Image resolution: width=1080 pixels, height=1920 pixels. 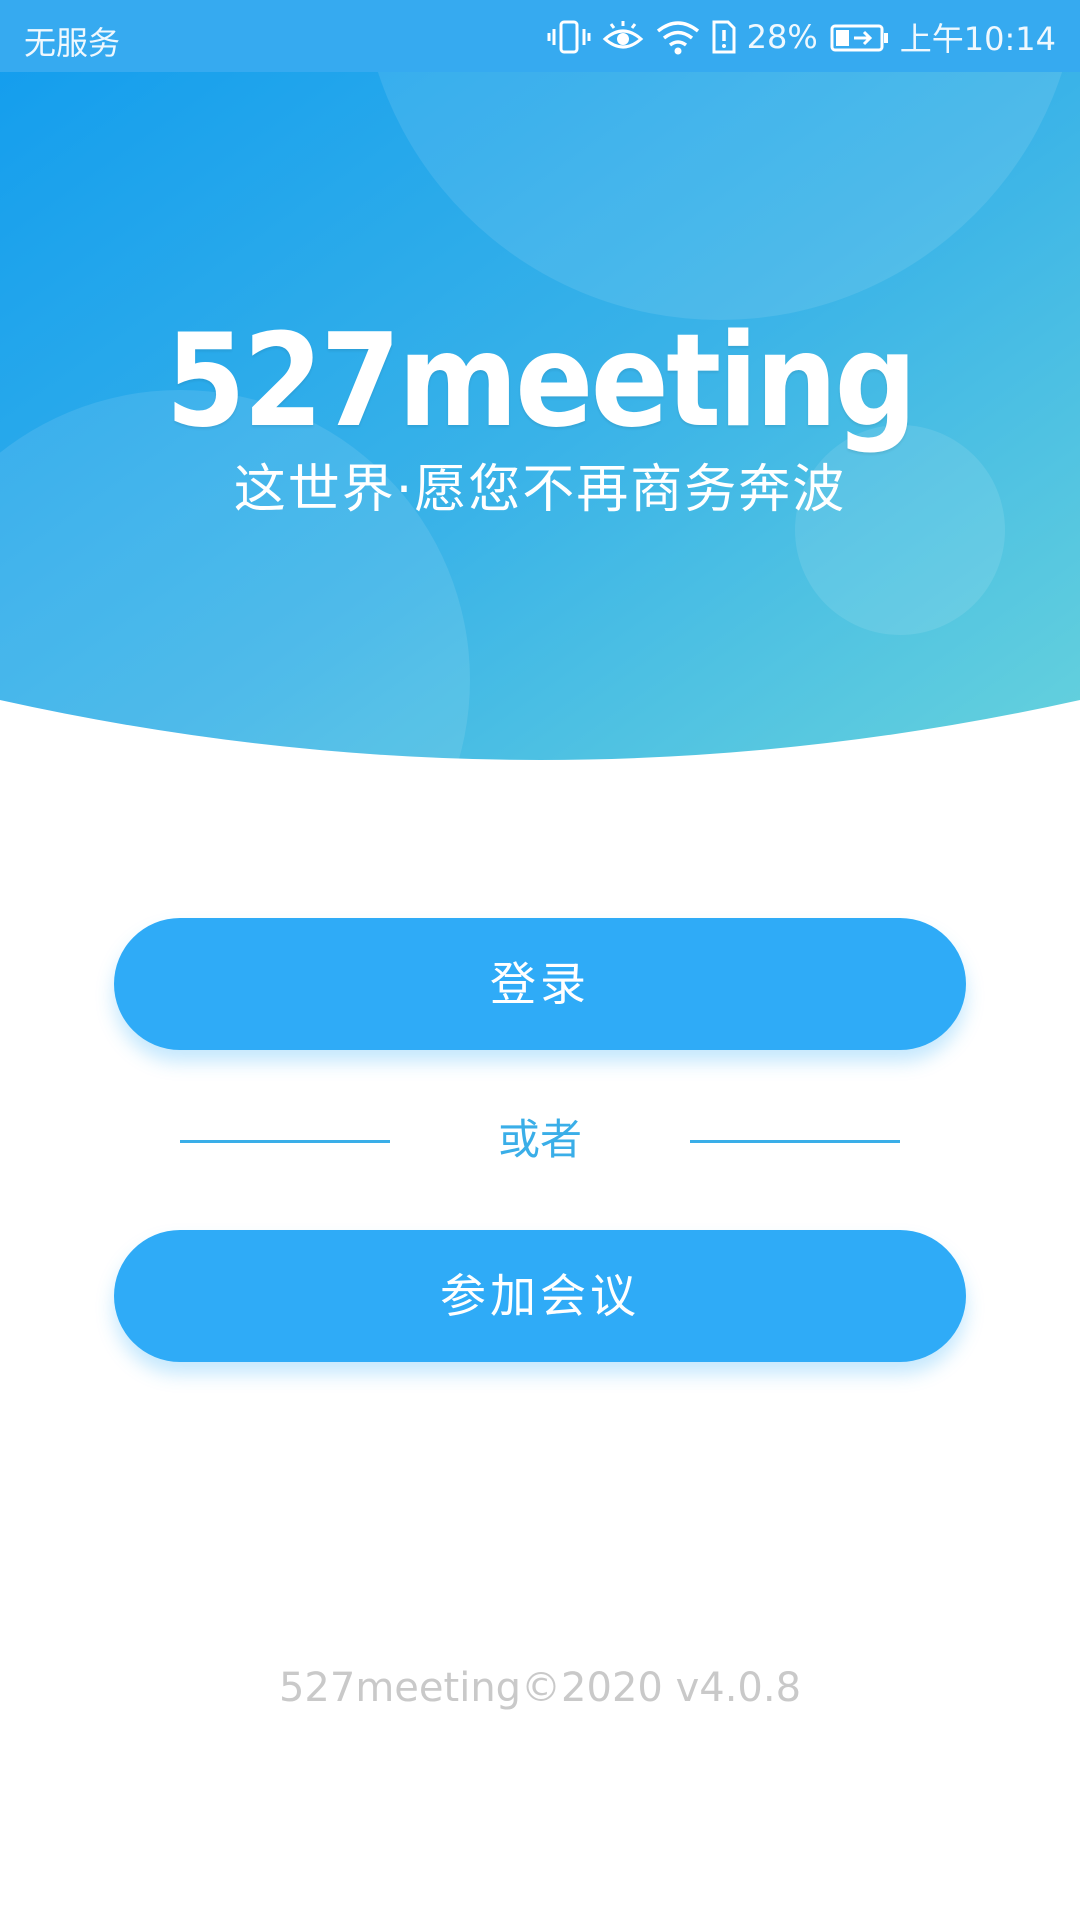 What do you see at coordinates (569, 37) in the screenshot?
I see `vibrate-icon` at bounding box center [569, 37].